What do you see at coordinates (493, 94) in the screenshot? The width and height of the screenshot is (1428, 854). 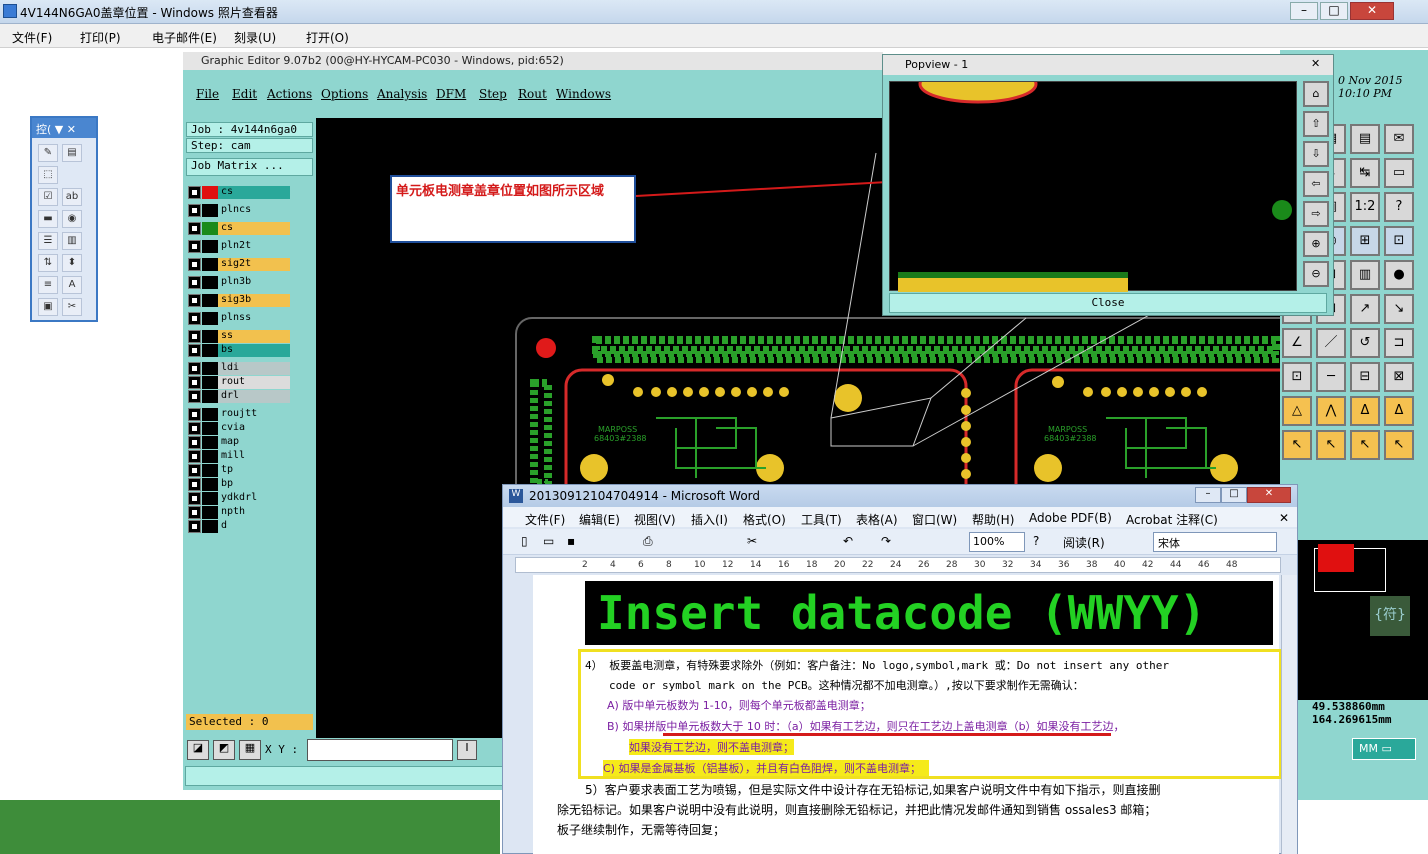 I see `ge-menu-step: Step` at bounding box center [493, 94].